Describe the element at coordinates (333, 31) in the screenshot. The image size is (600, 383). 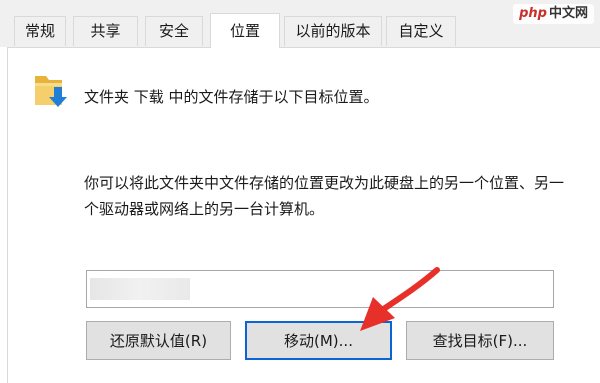
I see `tab-previous-versions: 以前的版本` at that location.